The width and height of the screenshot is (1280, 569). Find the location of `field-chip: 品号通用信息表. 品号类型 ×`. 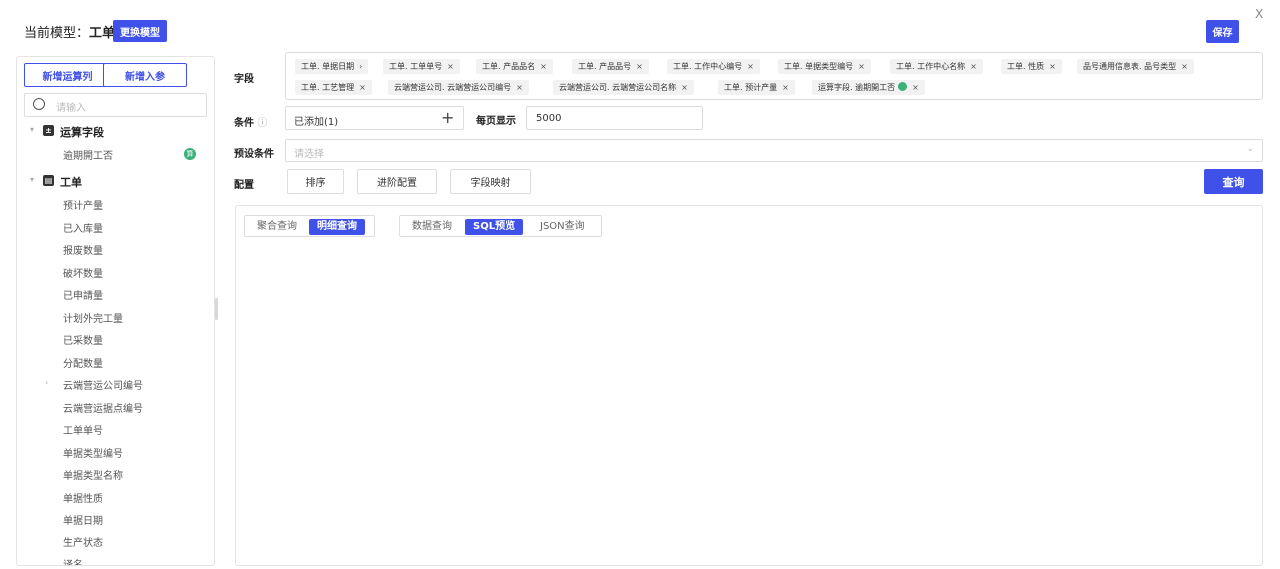

field-chip: 品号通用信息表. 品号类型 × is located at coordinates (1135, 66).